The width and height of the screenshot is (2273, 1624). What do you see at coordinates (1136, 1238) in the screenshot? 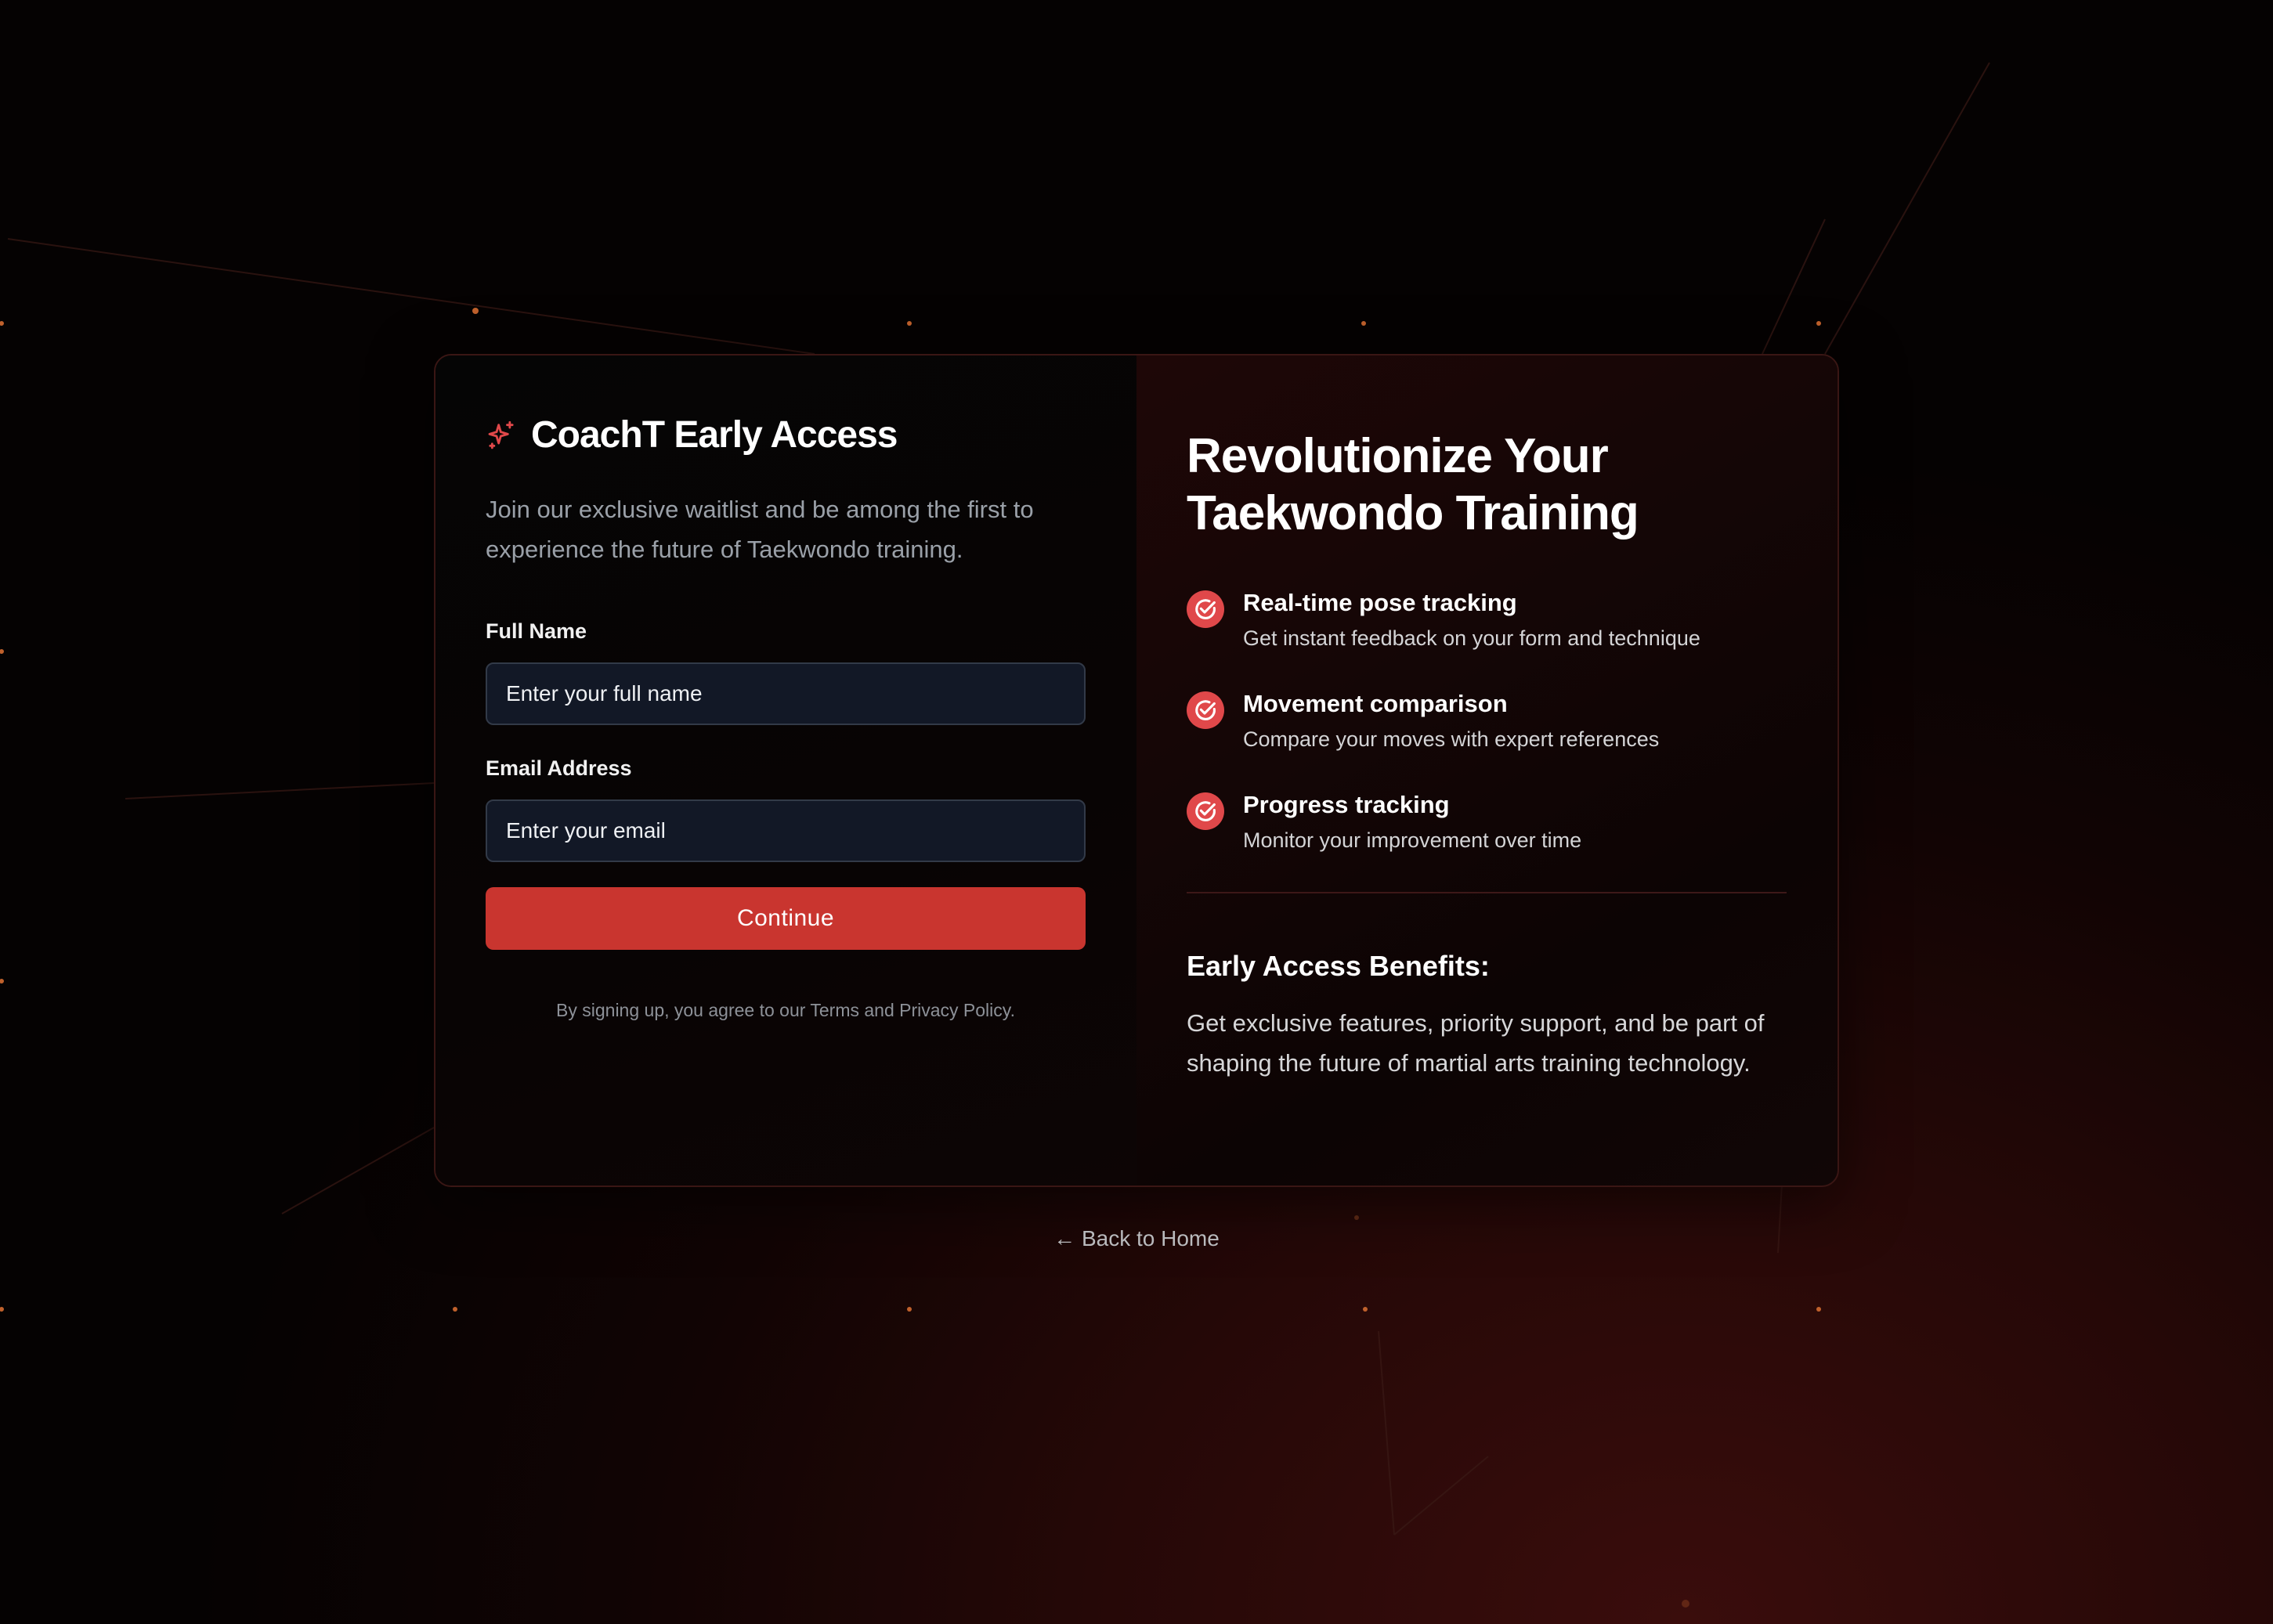
I see `back-to-home-link: ← Back to Home` at bounding box center [1136, 1238].